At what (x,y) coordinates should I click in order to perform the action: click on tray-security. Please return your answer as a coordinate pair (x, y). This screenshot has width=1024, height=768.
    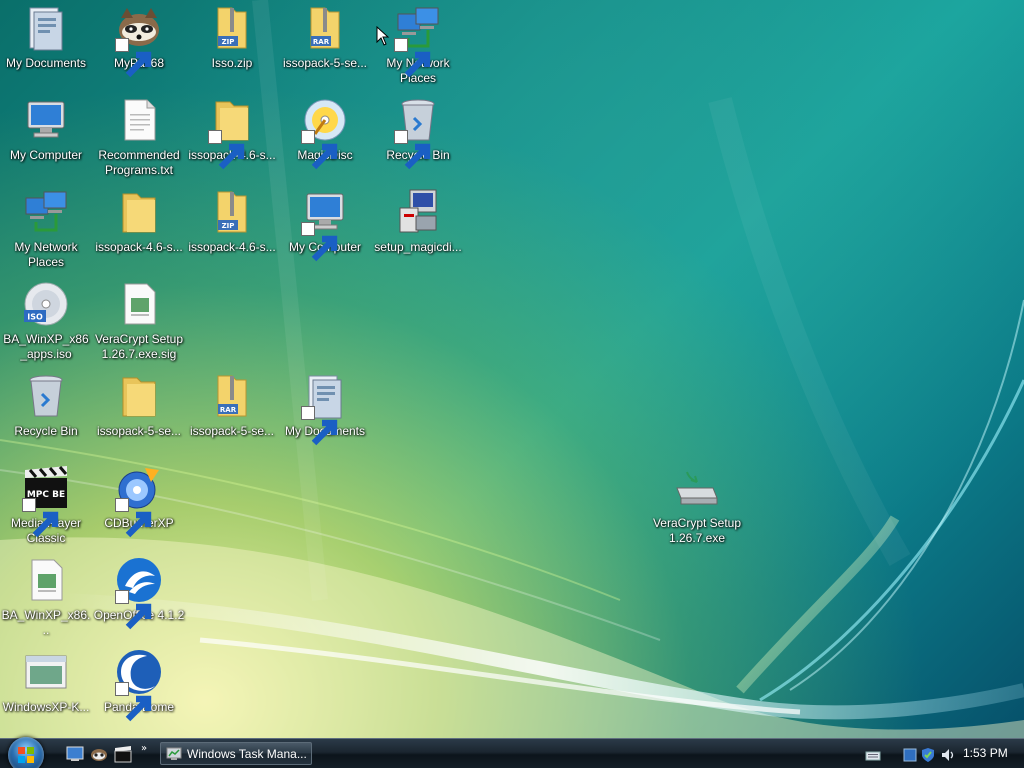
    Looking at the image, I should click on (928, 755).